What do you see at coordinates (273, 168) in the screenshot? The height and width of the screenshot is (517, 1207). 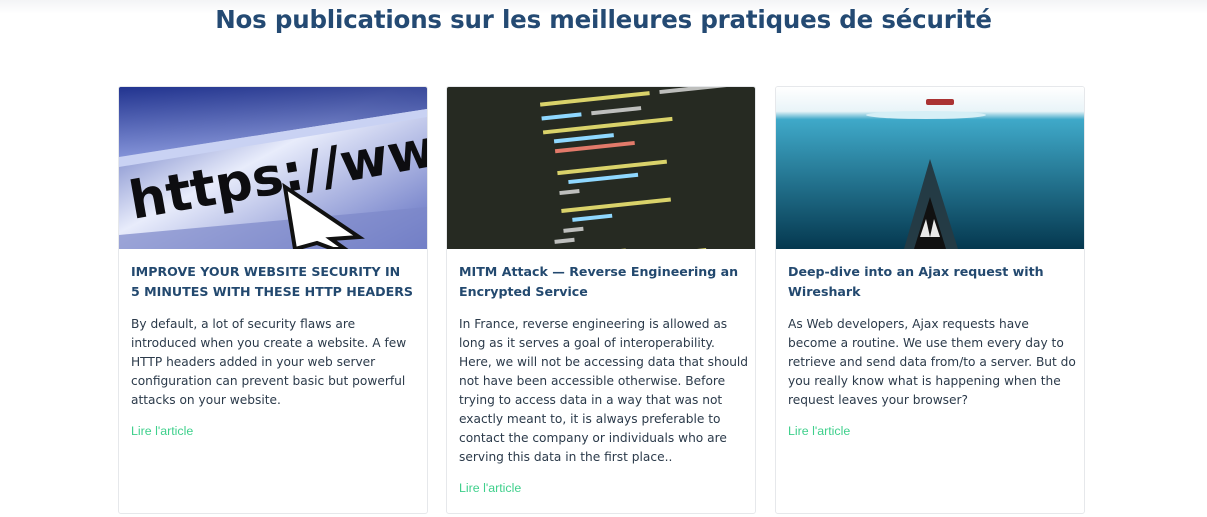 I see `https-url-cursor-image: https://www` at bounding box center [273, 168].